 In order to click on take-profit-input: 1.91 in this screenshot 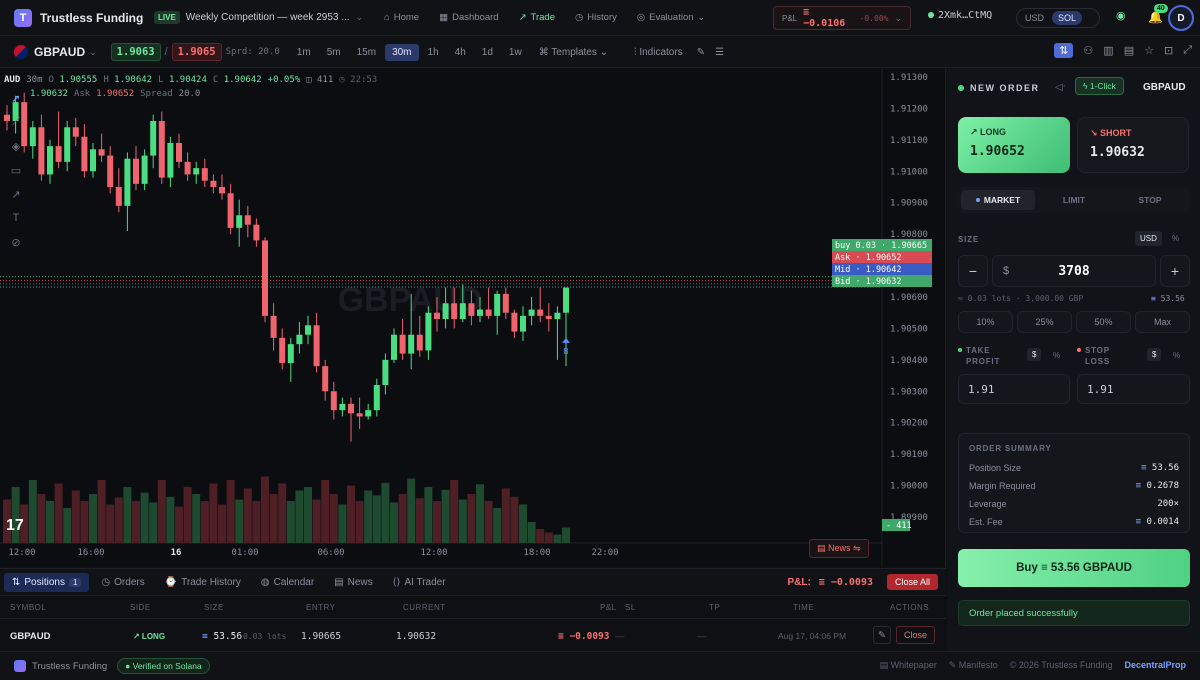, I will do `click(1014, 389)`.